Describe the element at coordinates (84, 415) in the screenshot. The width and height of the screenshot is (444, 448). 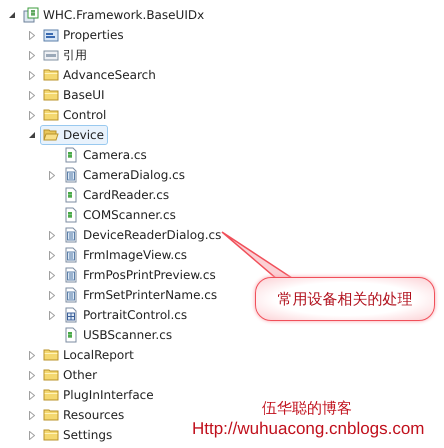
I see `tree-item: Resources` at that location.